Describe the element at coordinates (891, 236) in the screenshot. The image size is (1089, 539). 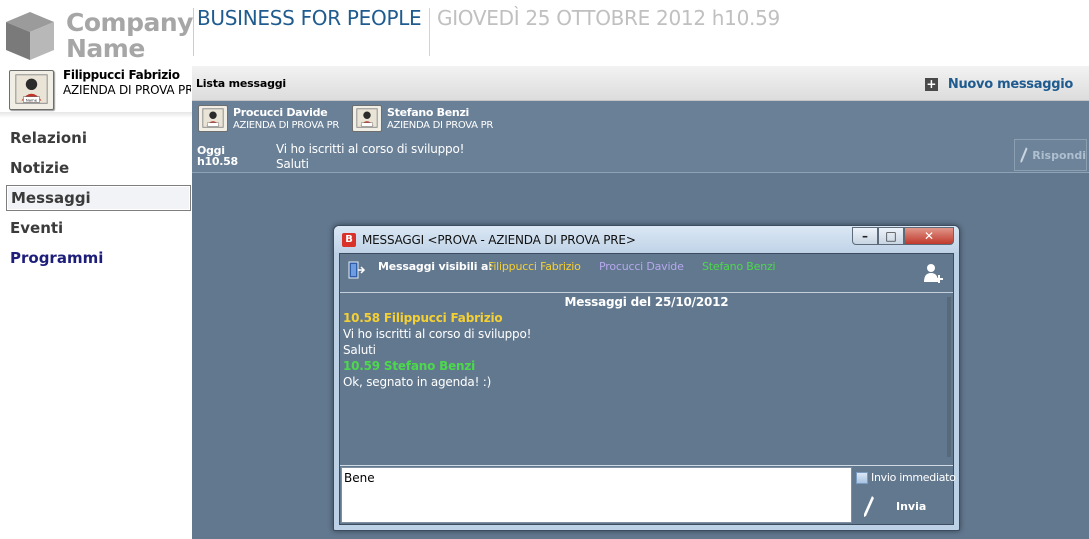
I see `maximize-button: □` at that location.